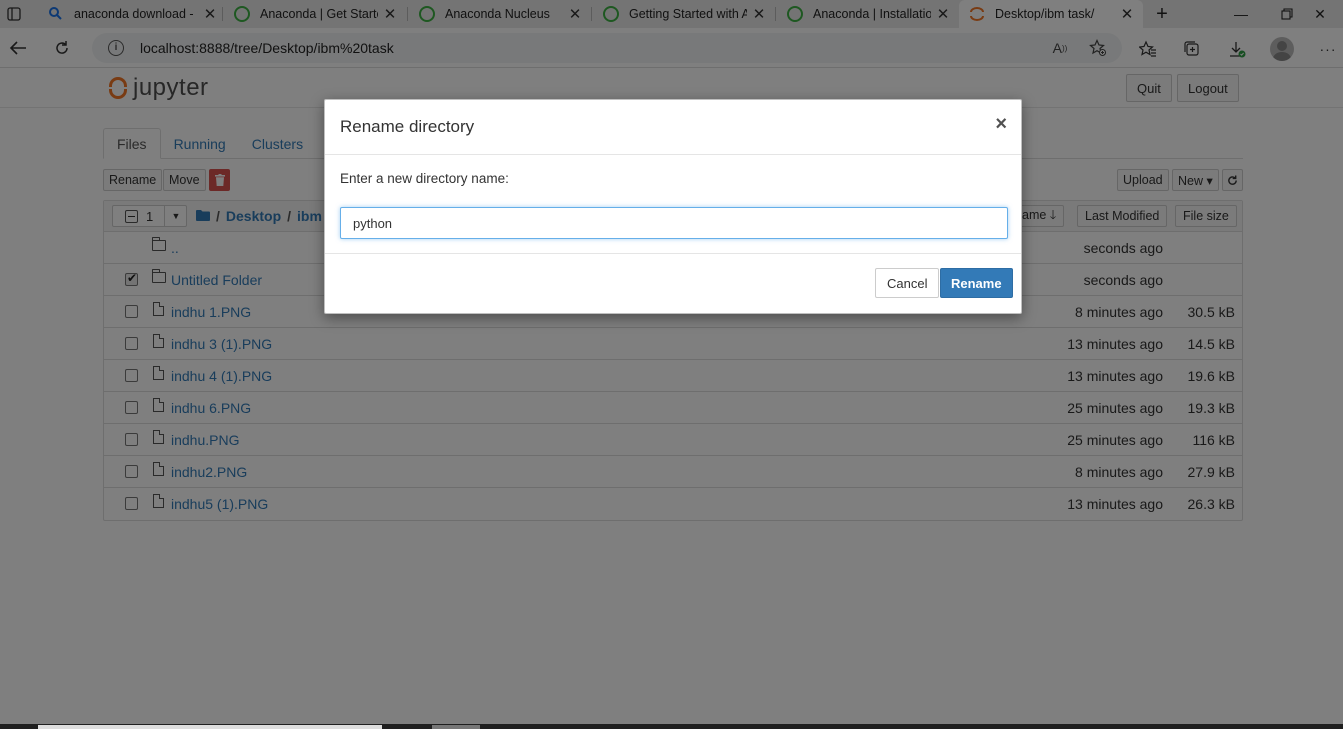 The height and width of the screenshot is (729, 1343). I want to click on directory-name-input, so click(674, 223).